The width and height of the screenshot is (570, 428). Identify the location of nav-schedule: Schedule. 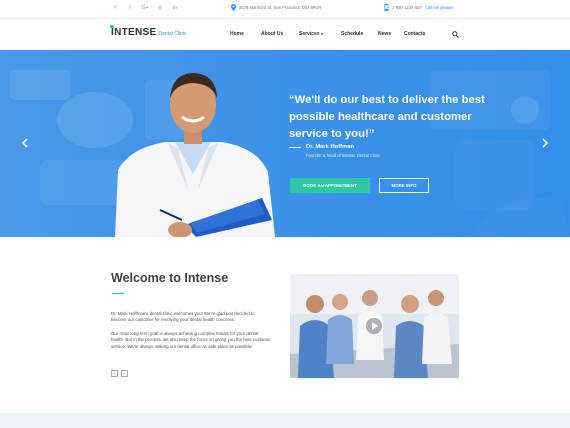
(352, 34).